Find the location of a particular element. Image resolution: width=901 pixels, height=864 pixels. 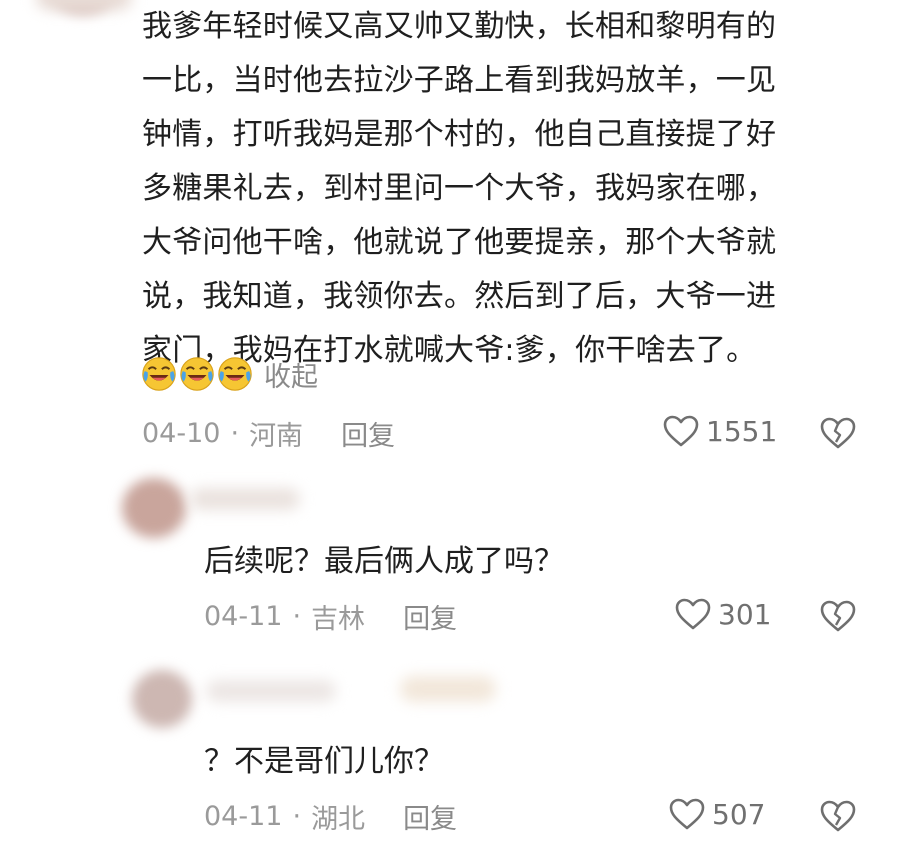

commenter-name-blurred is located at coordinates (84, 5).